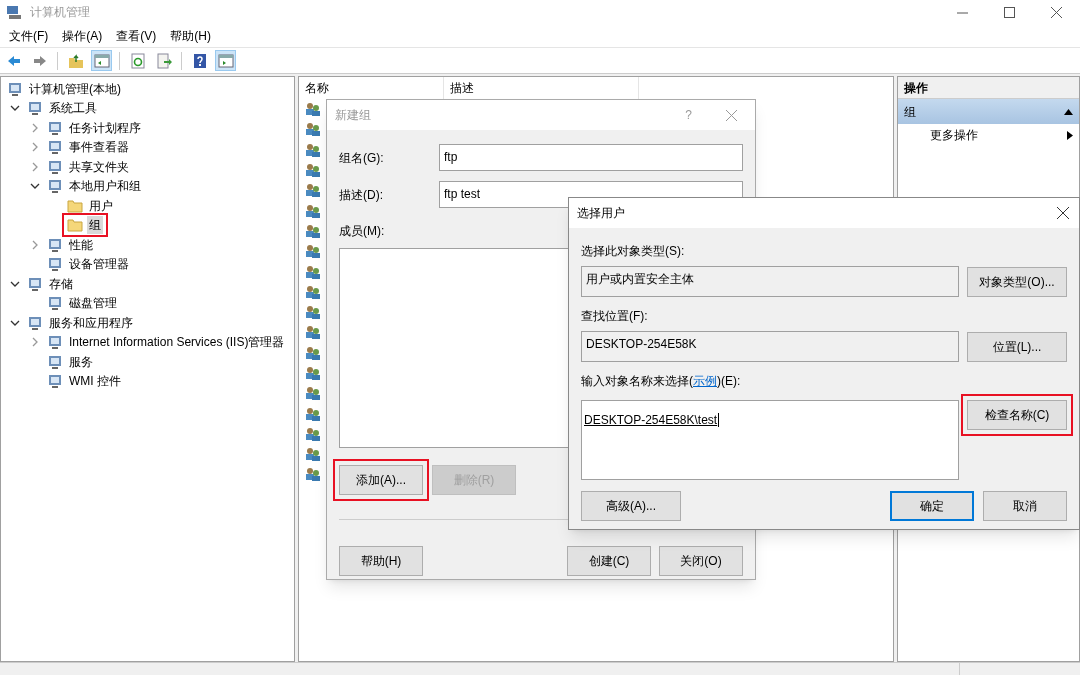 This screenshot has height=675, width=1080. What do you see at coordinates (705, 381) in the screenshot?
I see `example-link: 示例` at bounding box center [705, 381].